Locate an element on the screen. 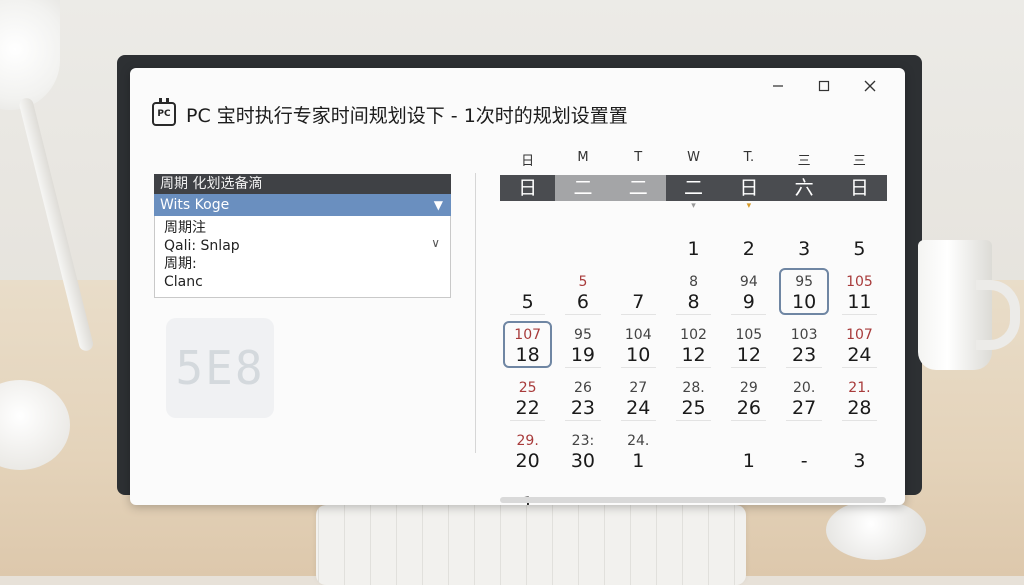 This screenshot has width=1024, height=585. day-subvalue: 102 is located at coordinates (693, 335).